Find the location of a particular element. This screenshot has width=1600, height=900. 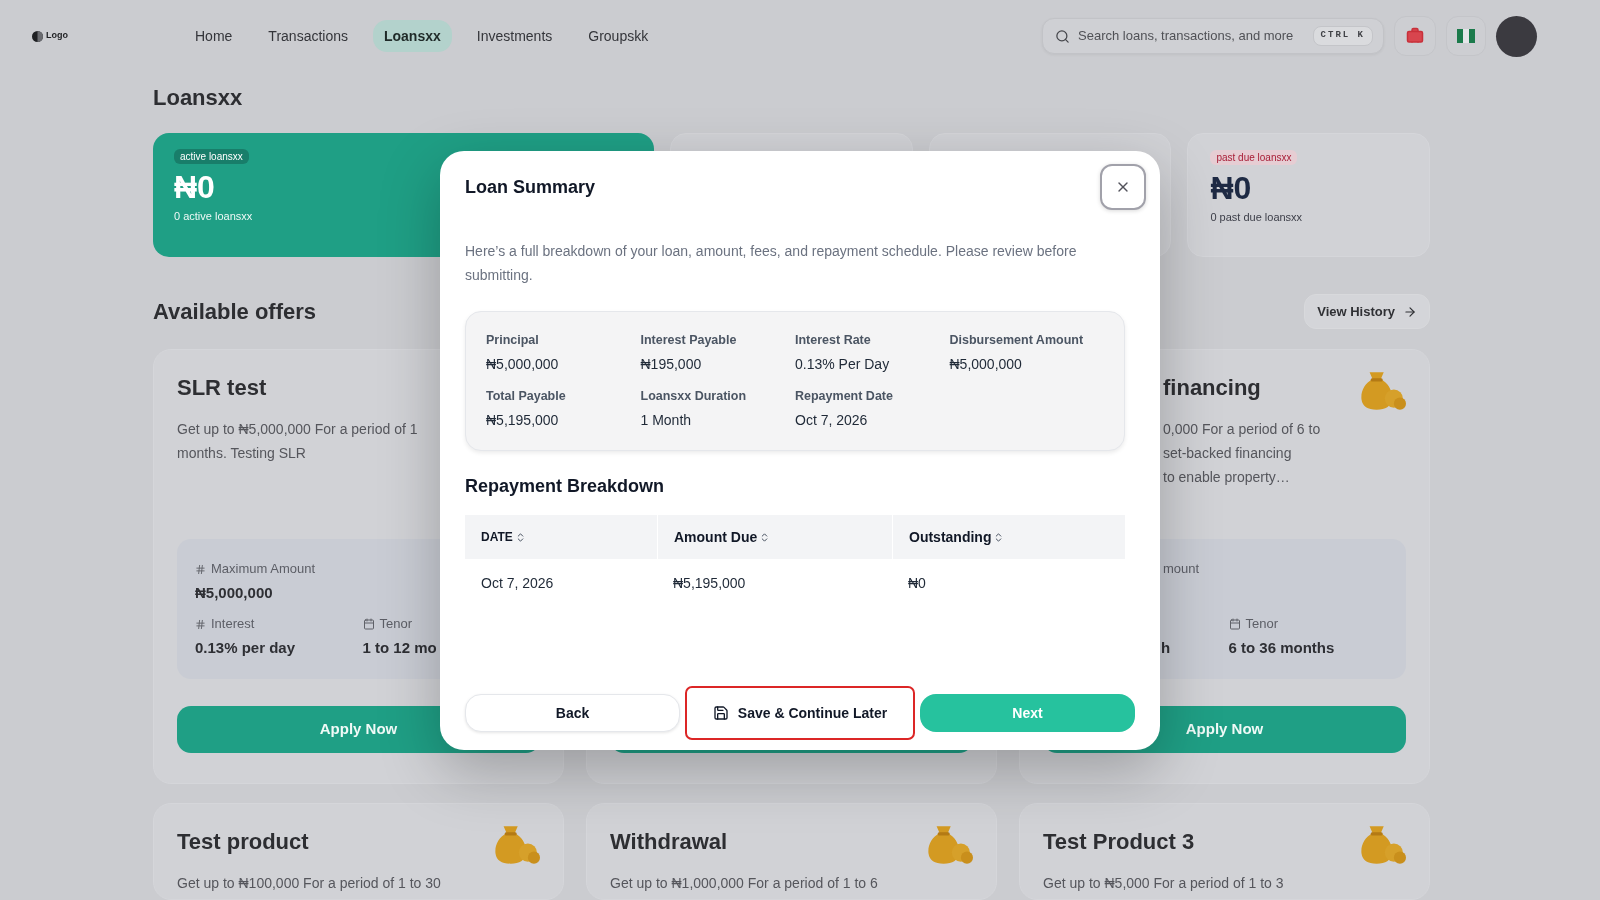

column-header: Amount Due is located at coordinates (774, 537).